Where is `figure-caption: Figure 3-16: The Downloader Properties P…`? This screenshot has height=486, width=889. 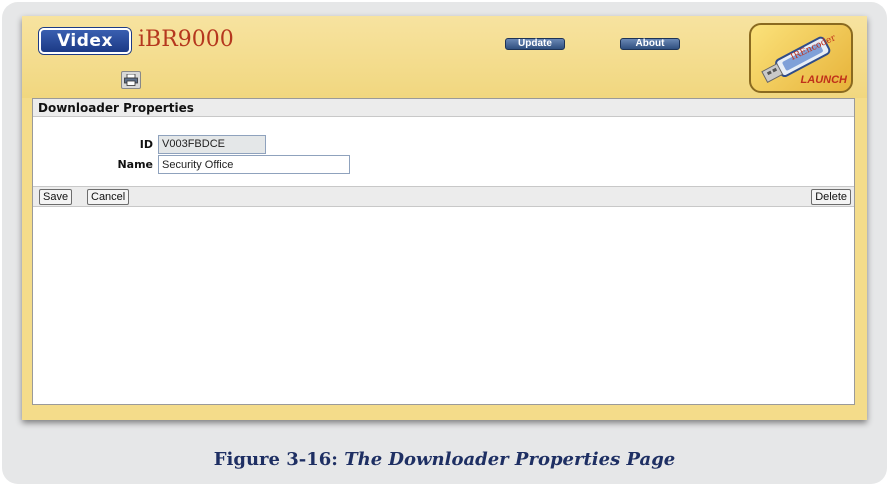
figure-caption: Figure 3-16: The Downloader Properties P… is located at coordinates (444, 459).